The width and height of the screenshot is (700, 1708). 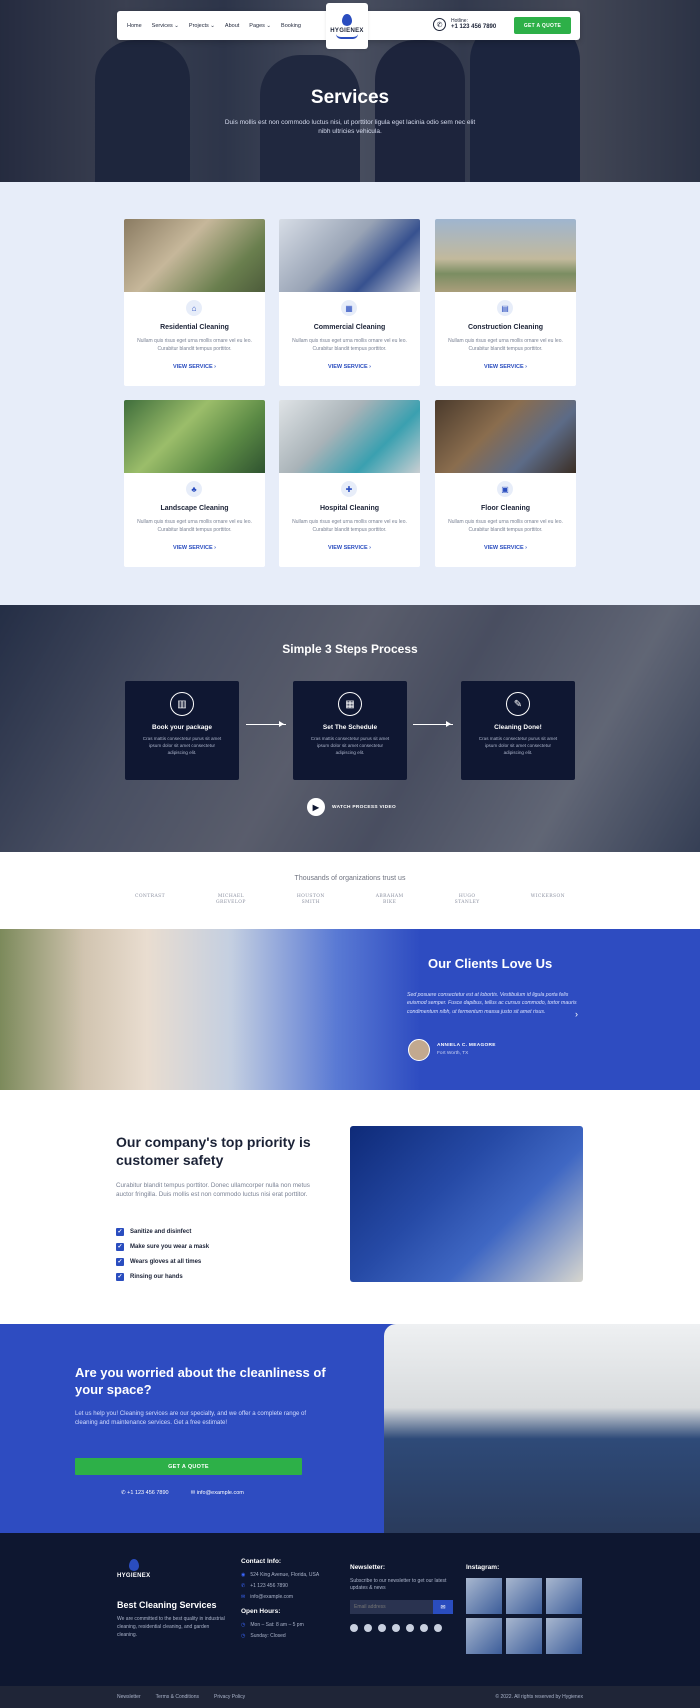 What do you see at coordinates (518, 704) in the screenshot?
I see `broom-icon: ✎` at bounding box center [518, 704].